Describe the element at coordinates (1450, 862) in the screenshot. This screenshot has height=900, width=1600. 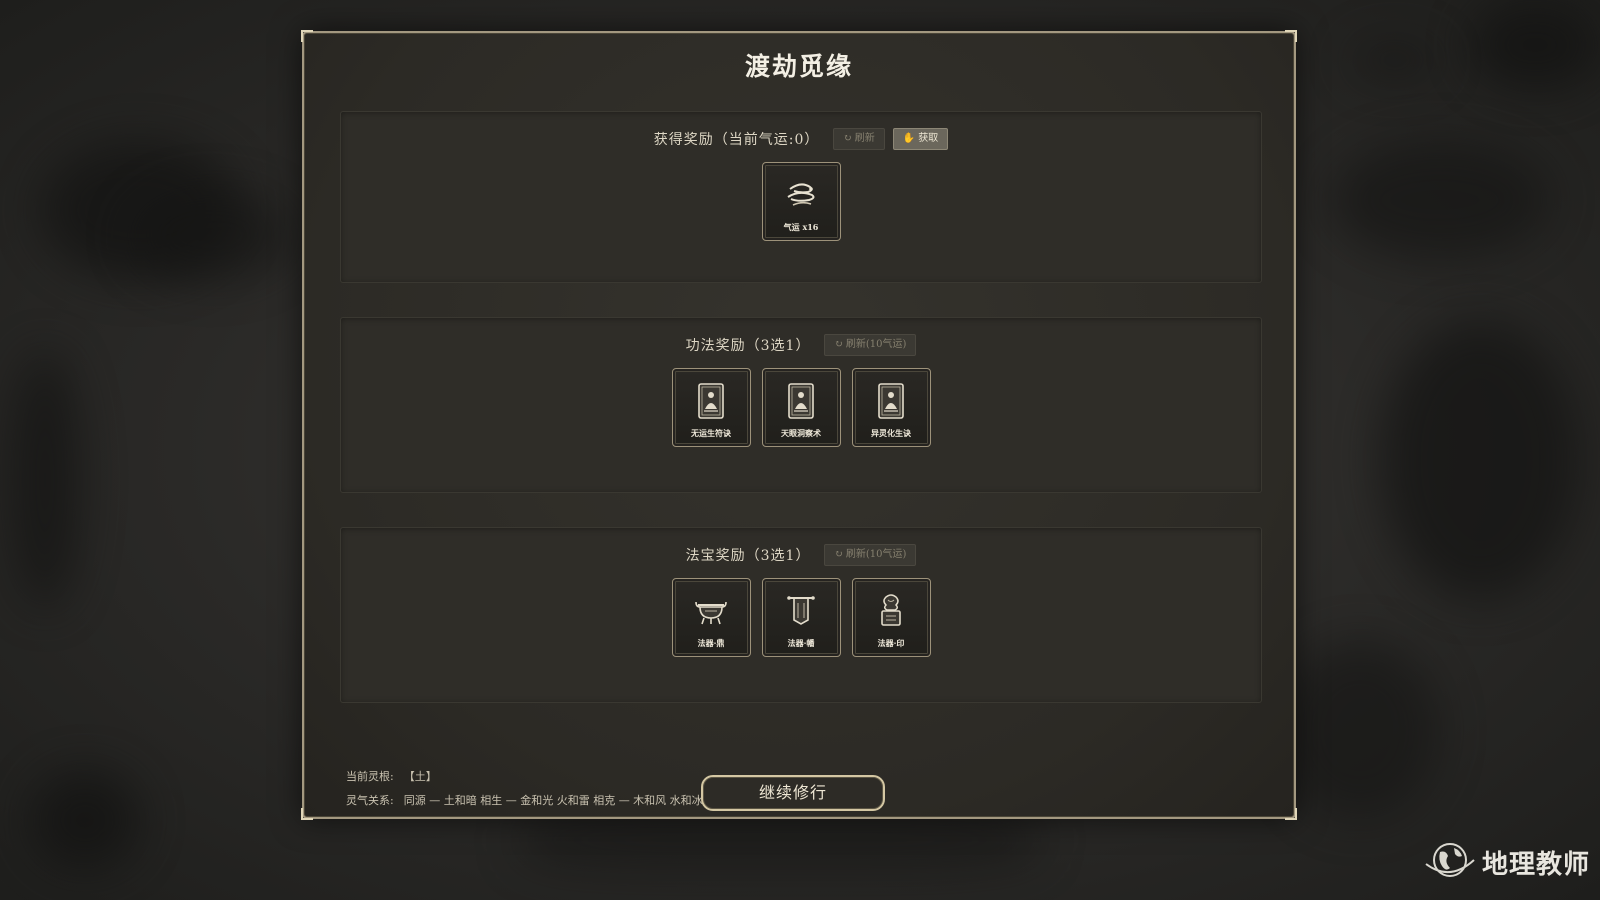
I see `globe-logo-icon` at that location.